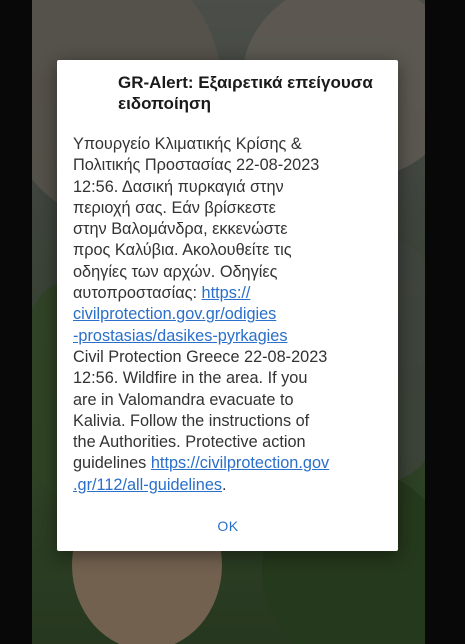  I want to click on message-line: 12:56. Wildfire in the area. If you, so click(190, 378).